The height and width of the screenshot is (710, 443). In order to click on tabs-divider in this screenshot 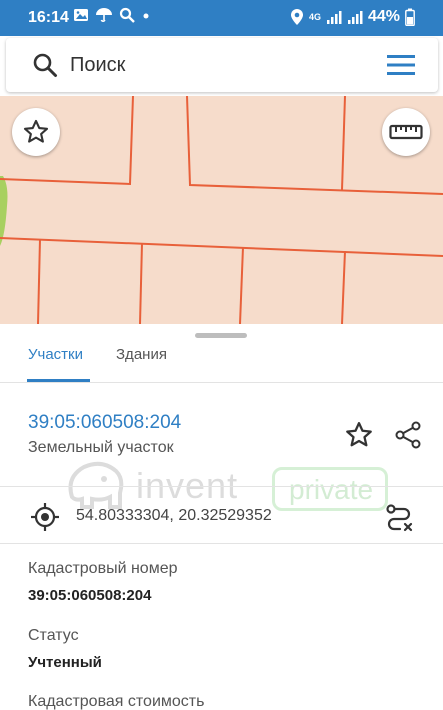, I will do `click(221, 382)`.